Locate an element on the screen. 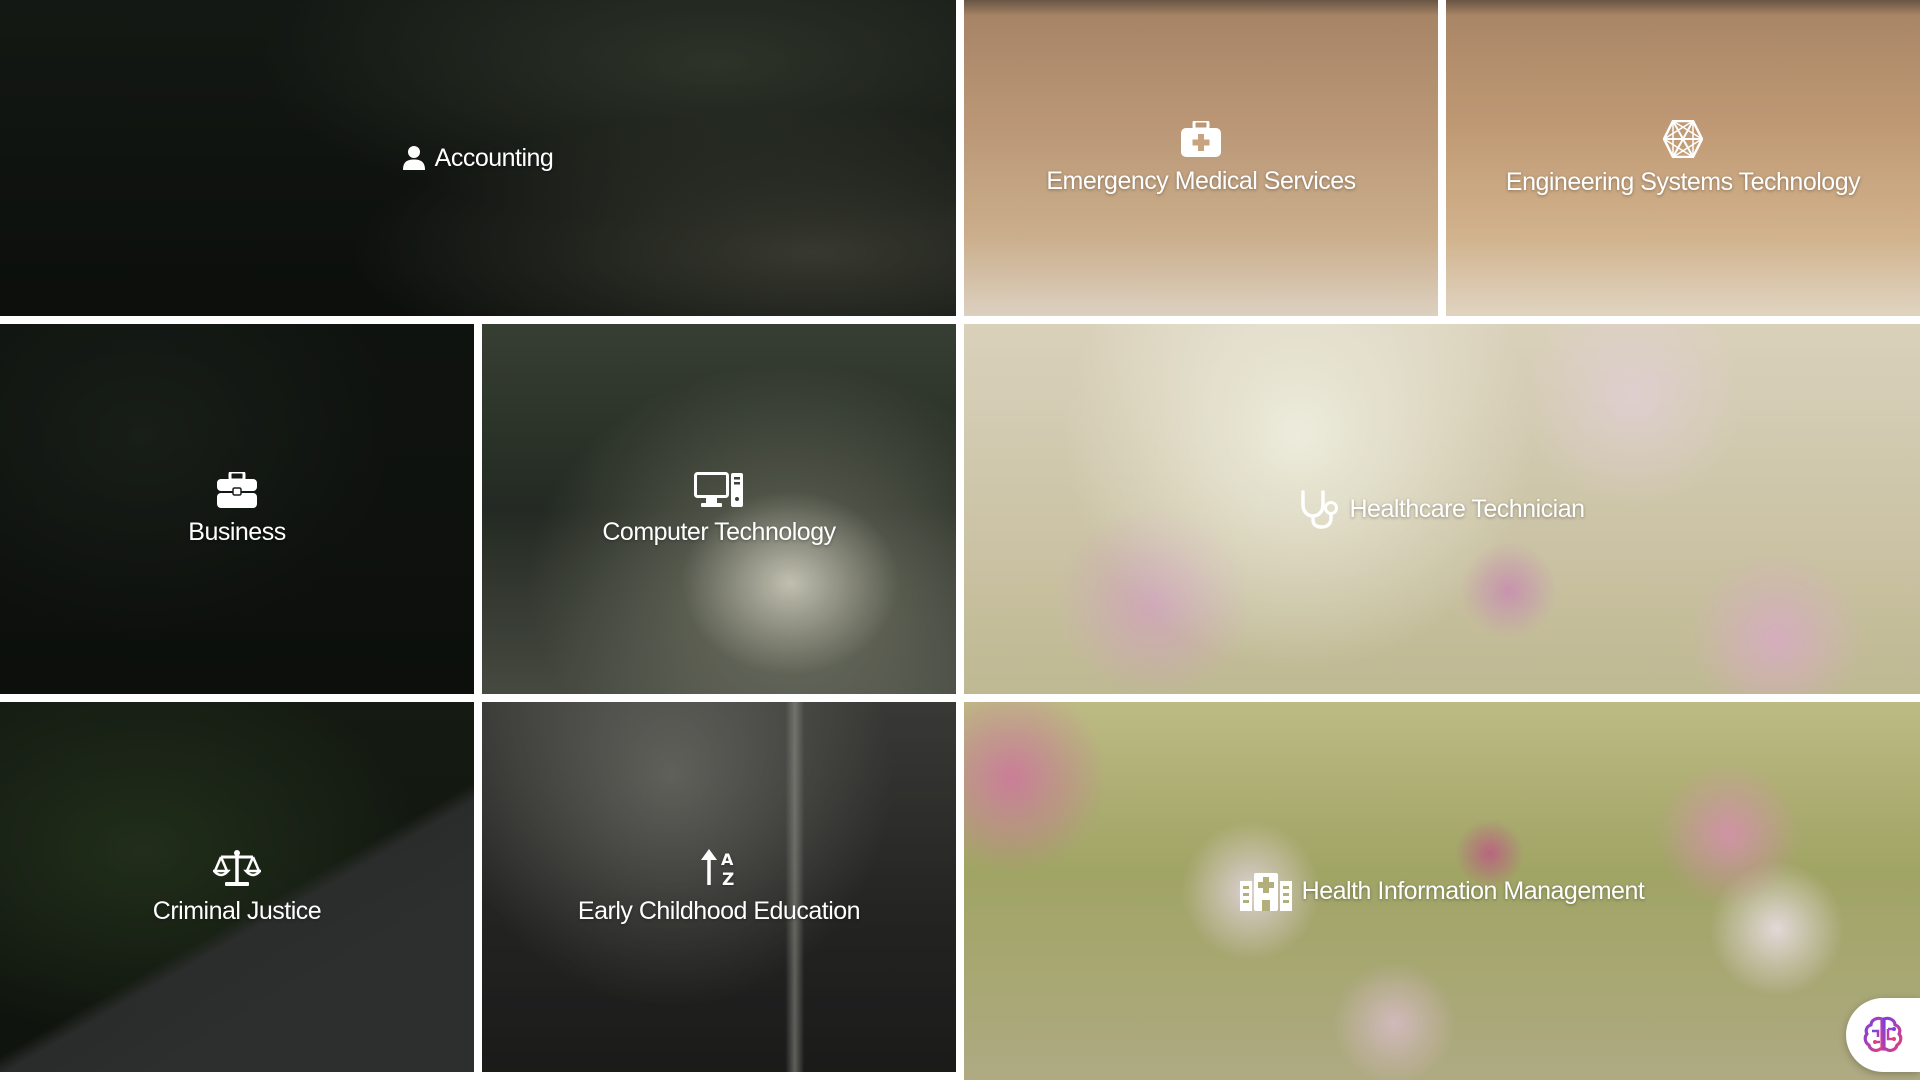 Image resolution: width=1920 pixels, height=1080 pixels. tile-criminal-justice: Criminal Justice is located at coordinates (237, 887).